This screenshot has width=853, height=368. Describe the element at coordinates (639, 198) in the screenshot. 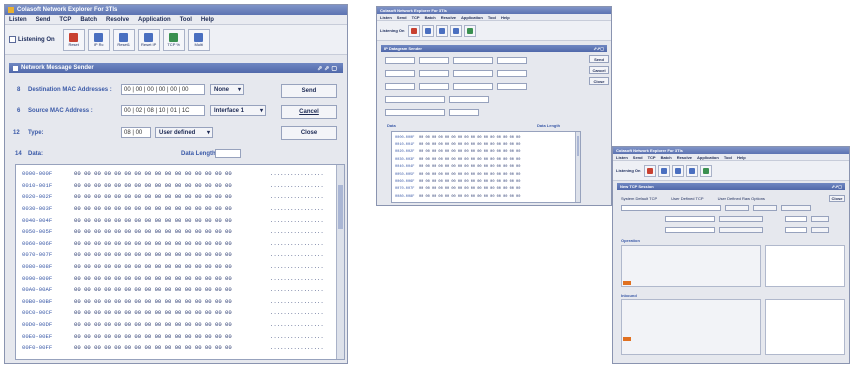

I see `option-system-default: System Default TCP` at that location.